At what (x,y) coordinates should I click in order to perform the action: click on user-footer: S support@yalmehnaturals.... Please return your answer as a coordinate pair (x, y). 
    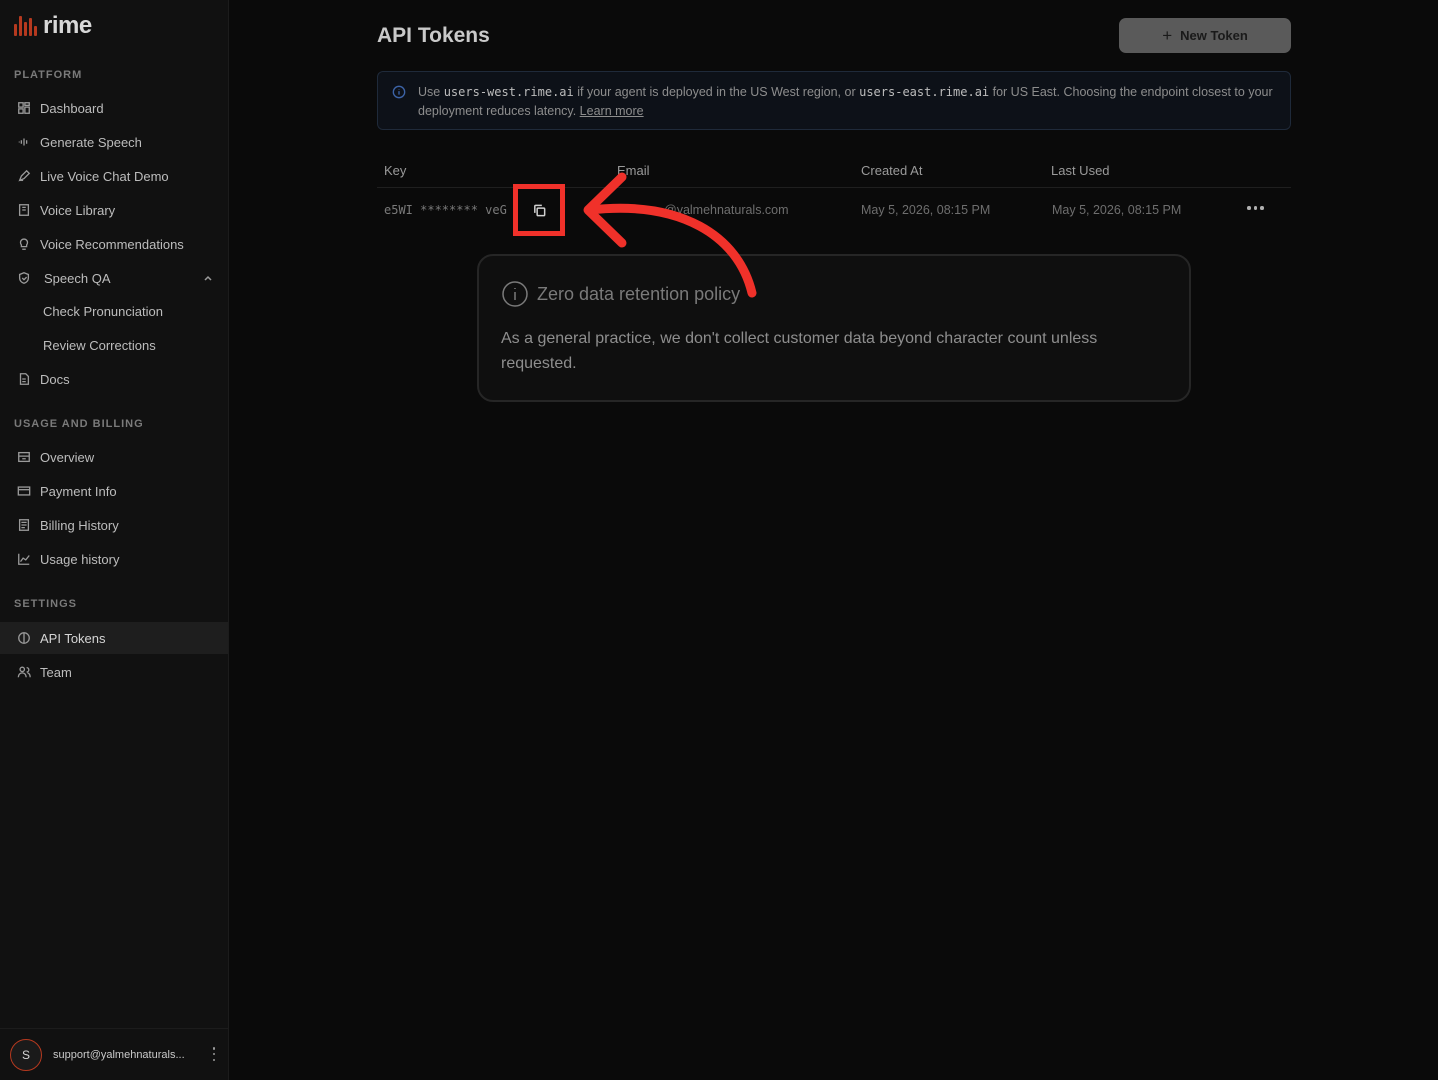
    Looking at the image, I should click on (114, 1054).